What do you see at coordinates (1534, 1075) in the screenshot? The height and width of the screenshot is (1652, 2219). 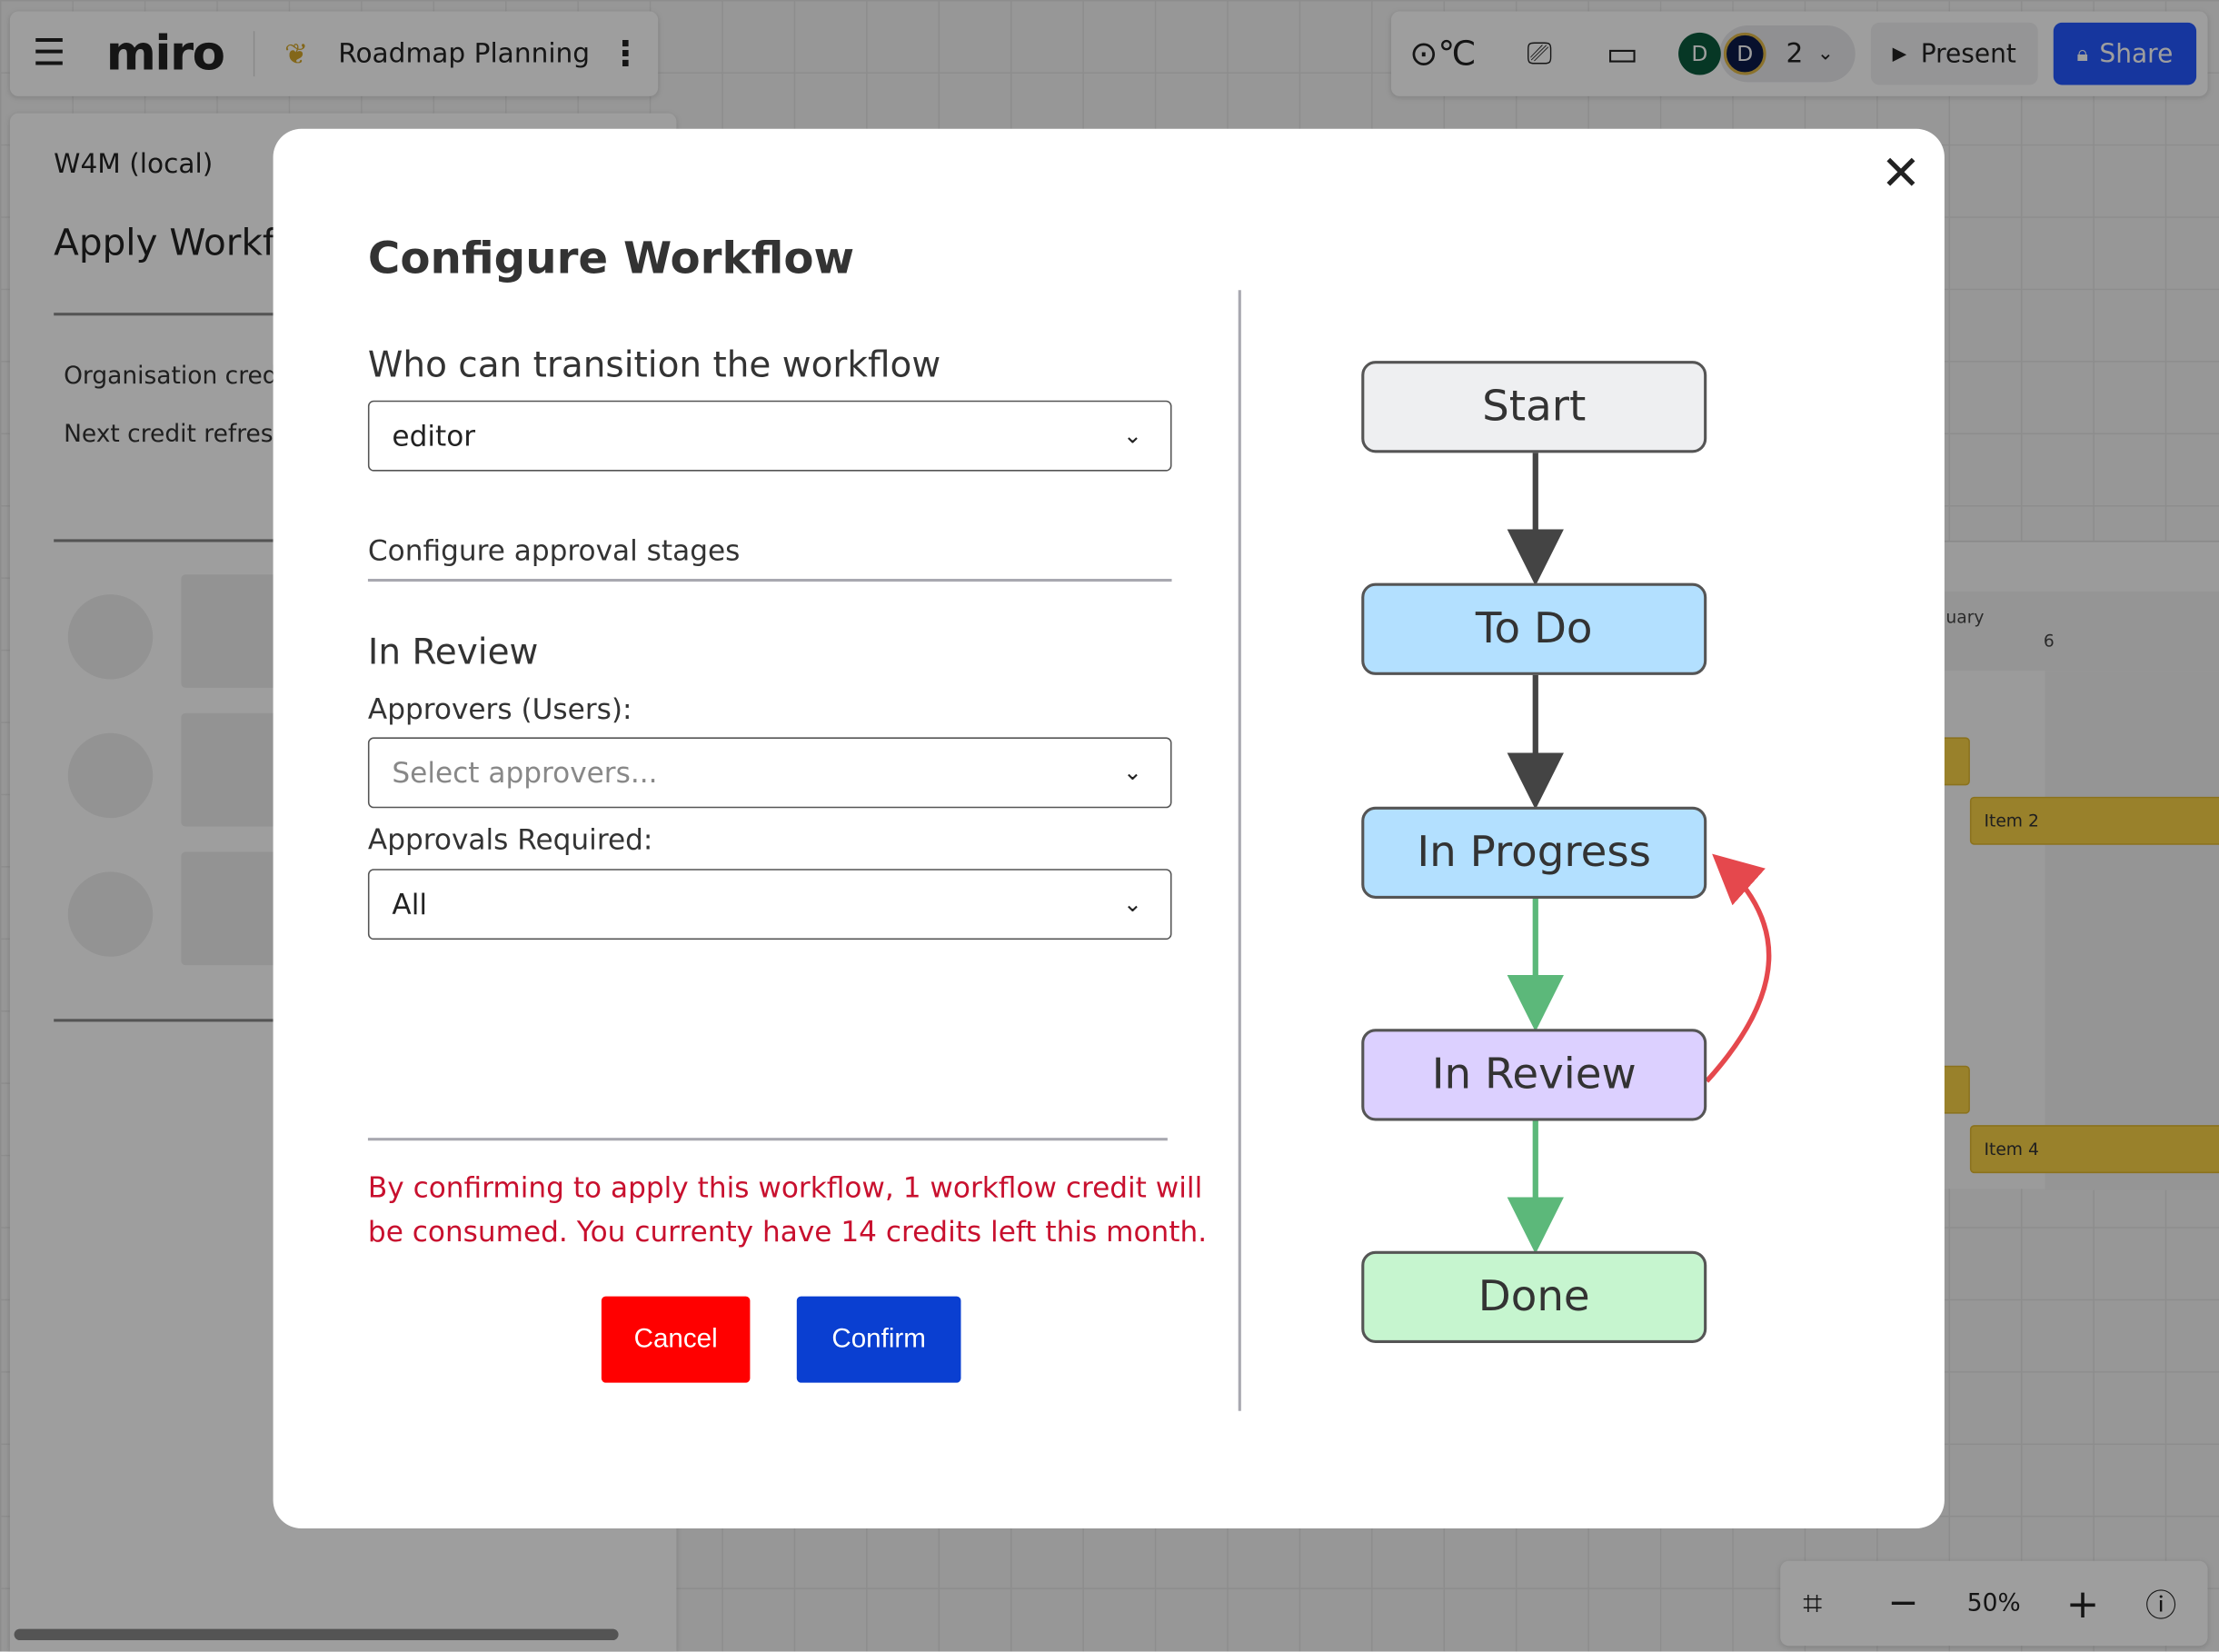 I see `node-in-review: In Review` at bounding box center [1534, 1075].